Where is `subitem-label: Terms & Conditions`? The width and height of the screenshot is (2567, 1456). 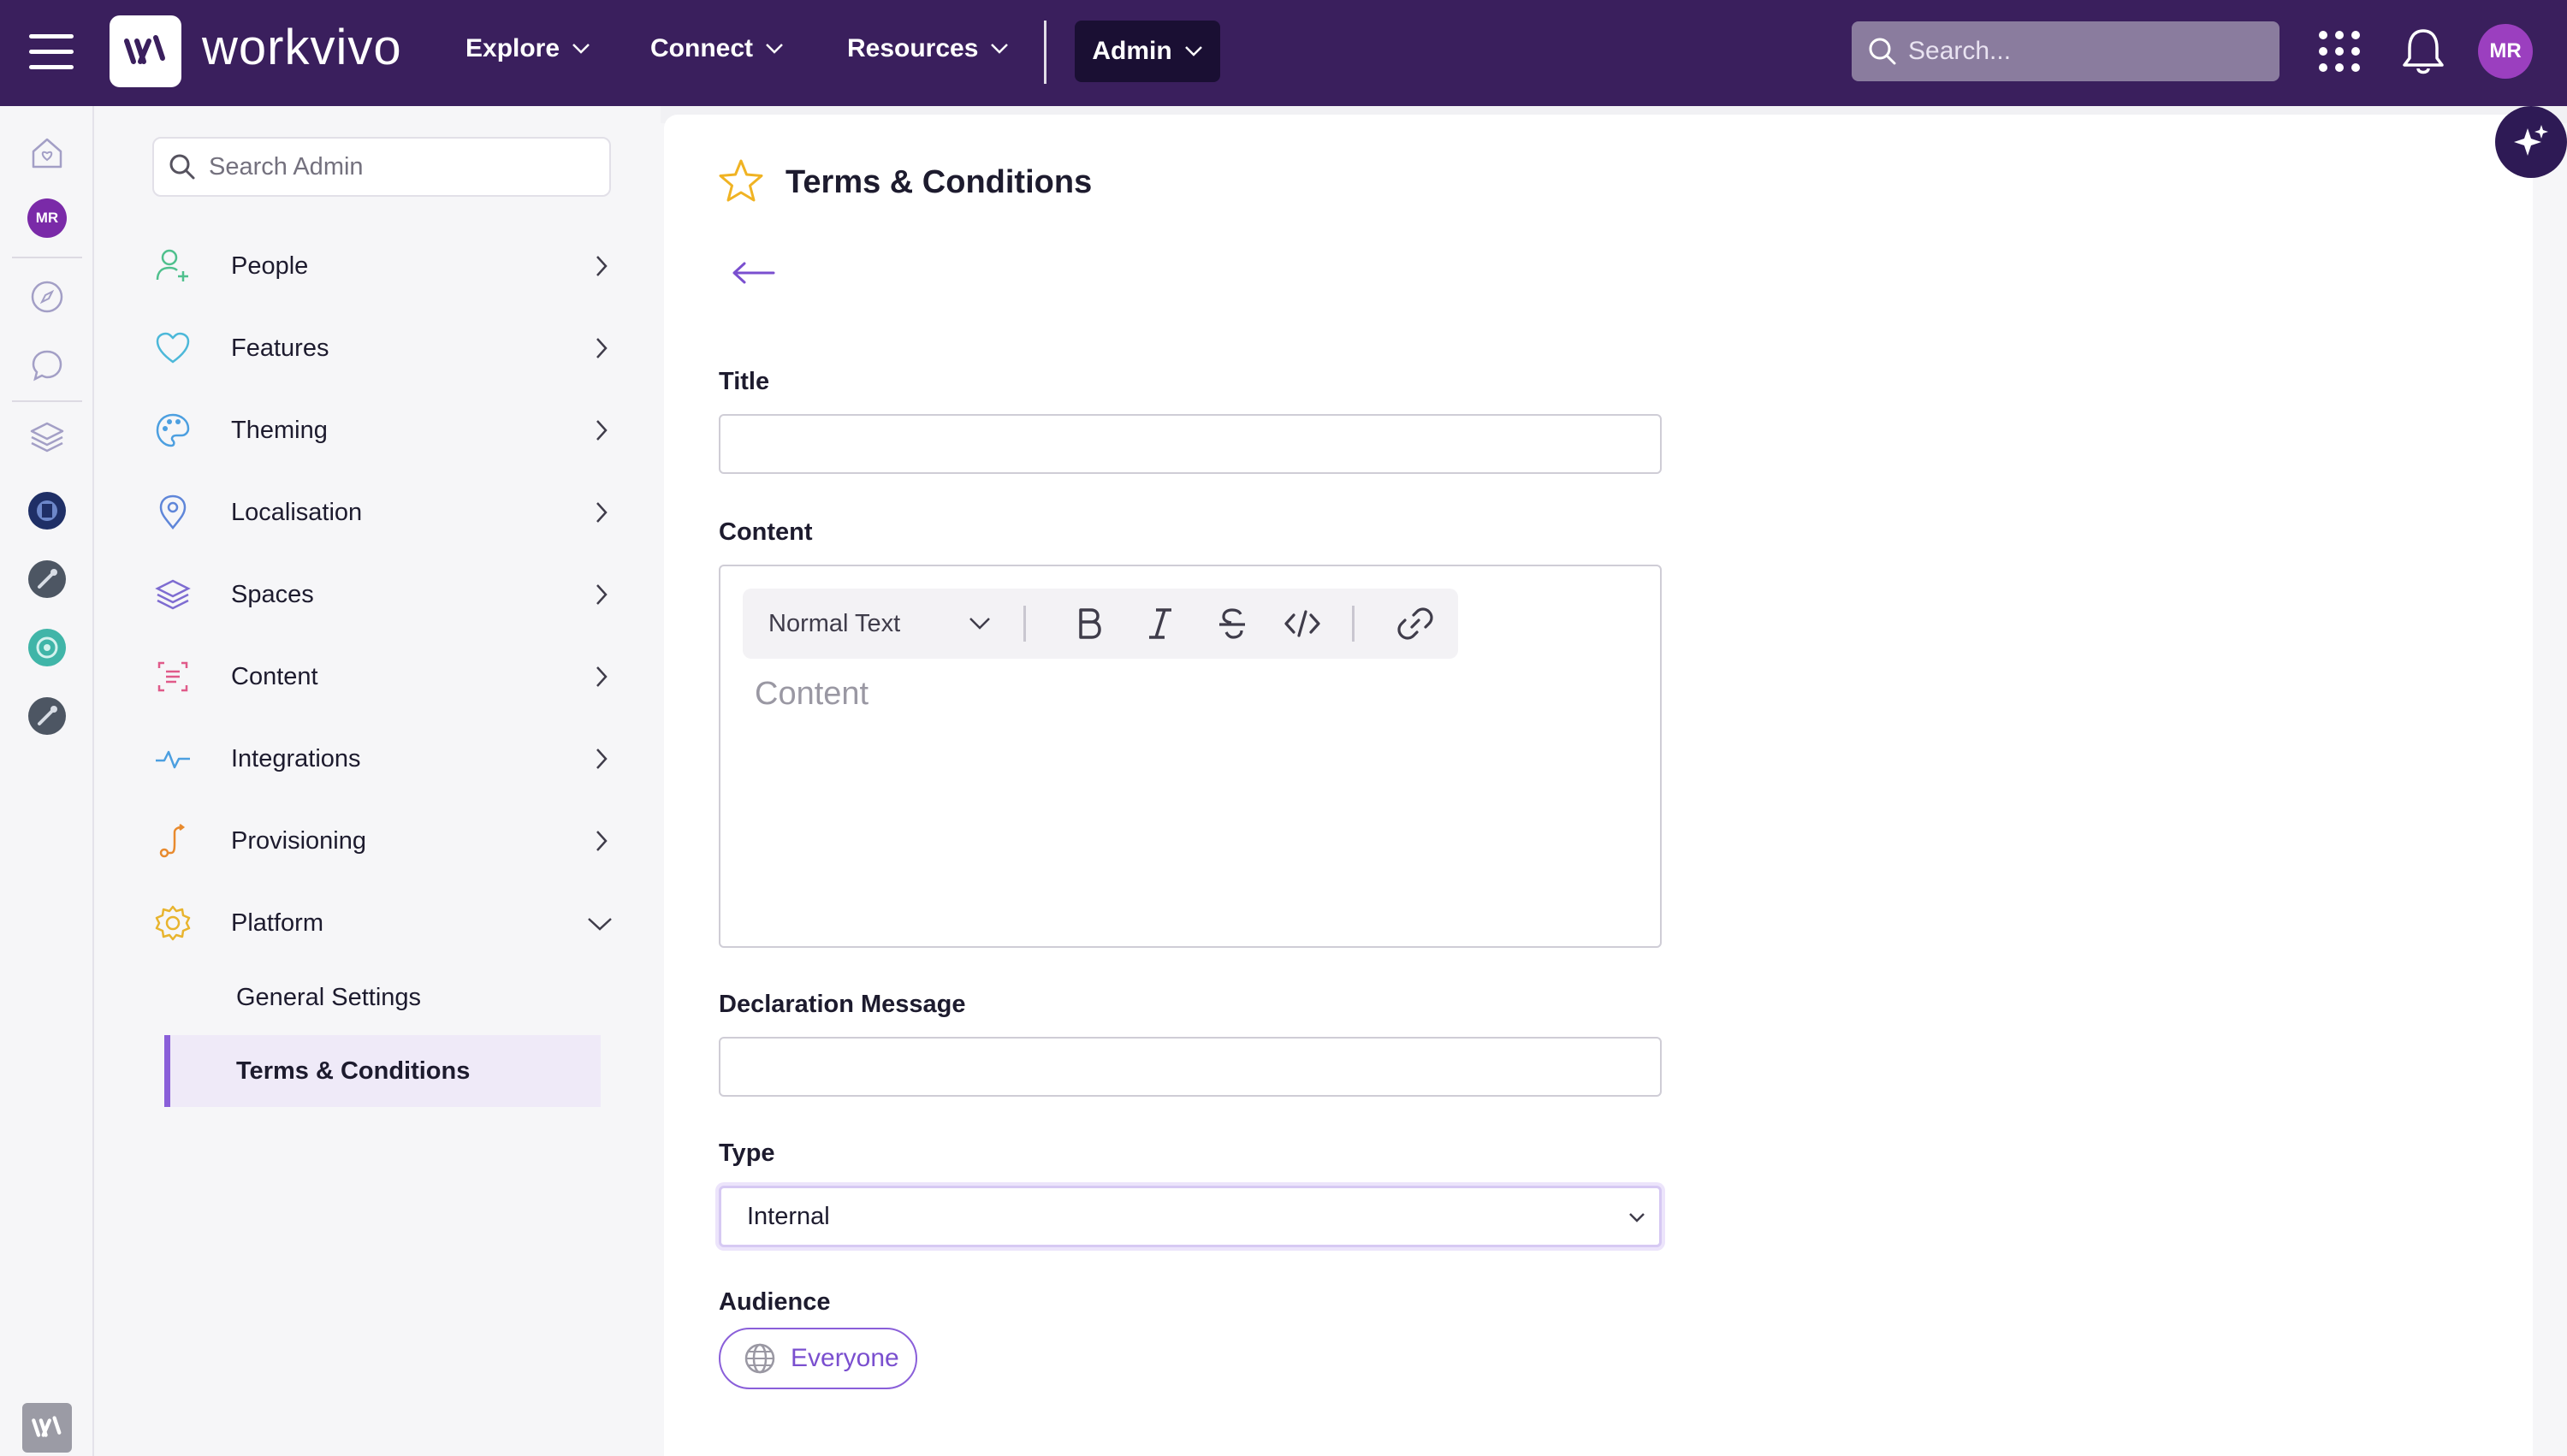
subitem-label: Terms & Conditions is located at coordinates (353, 1070).